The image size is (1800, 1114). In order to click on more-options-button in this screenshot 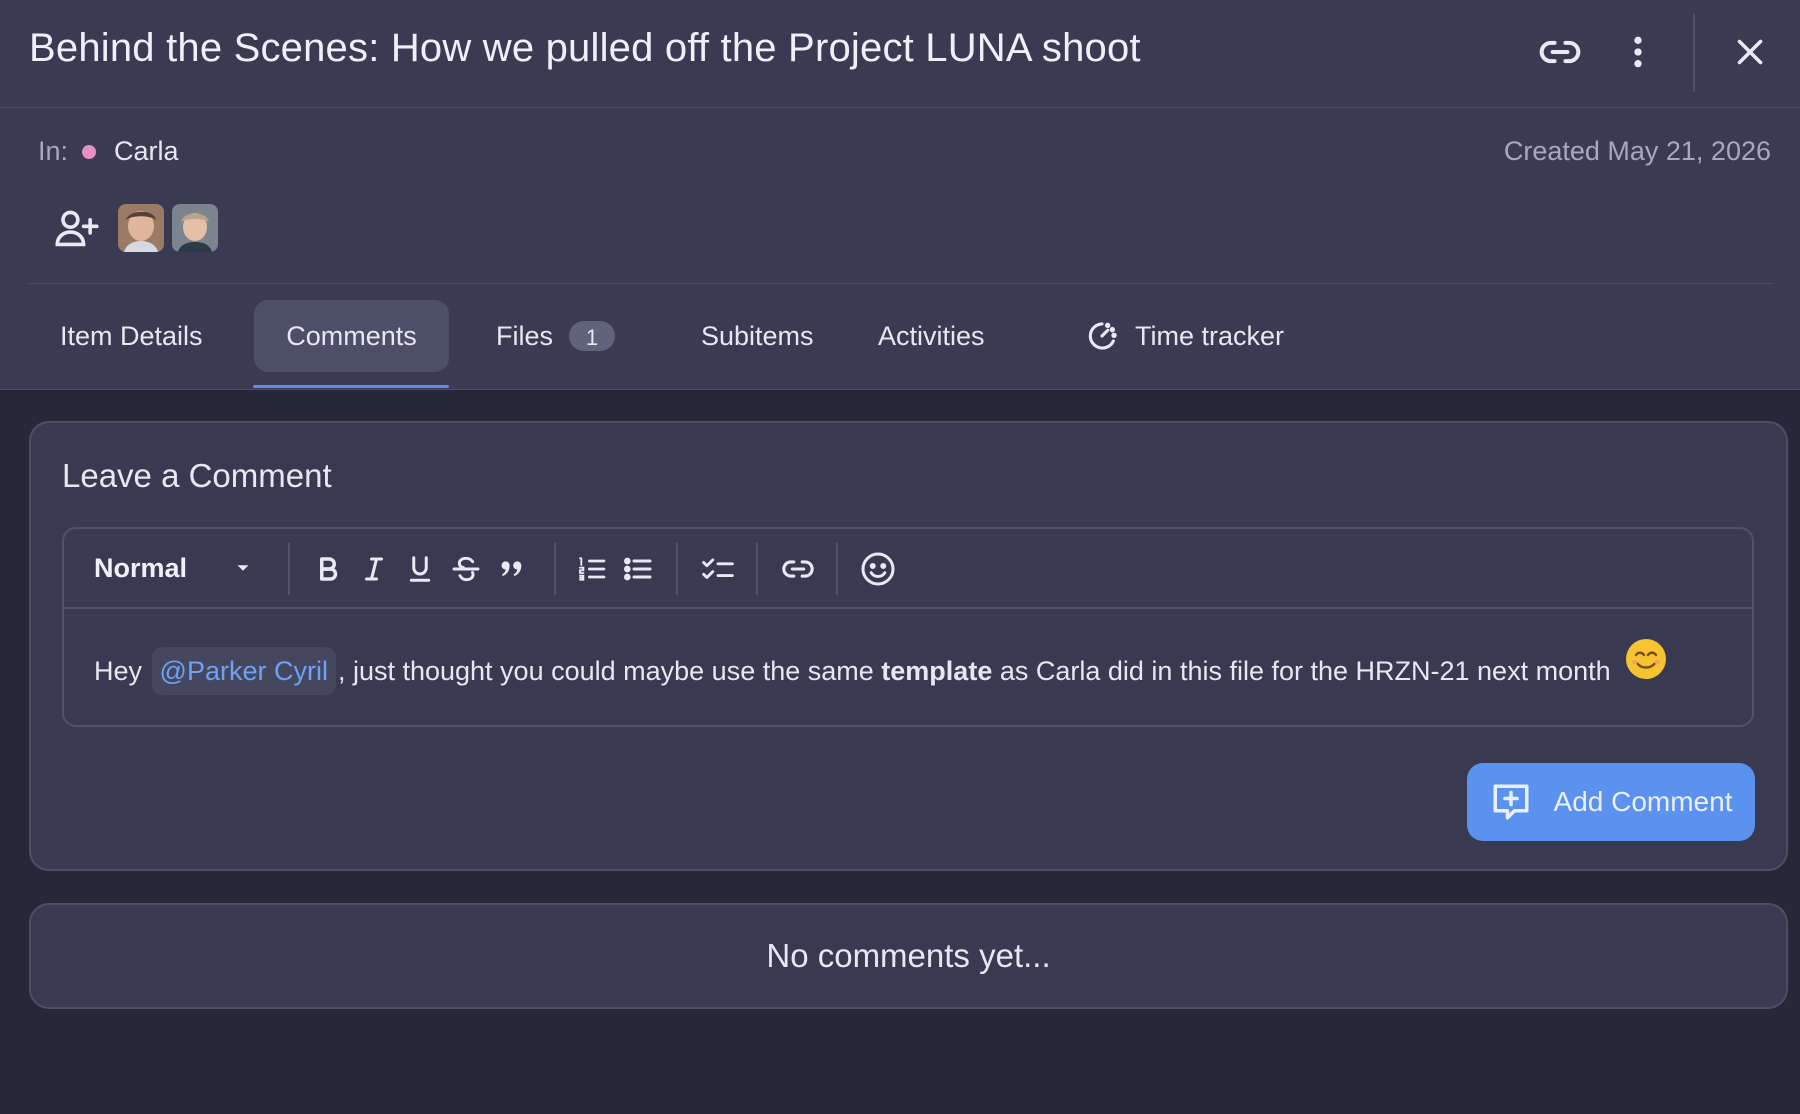, I will do `click(1638, 52)`.